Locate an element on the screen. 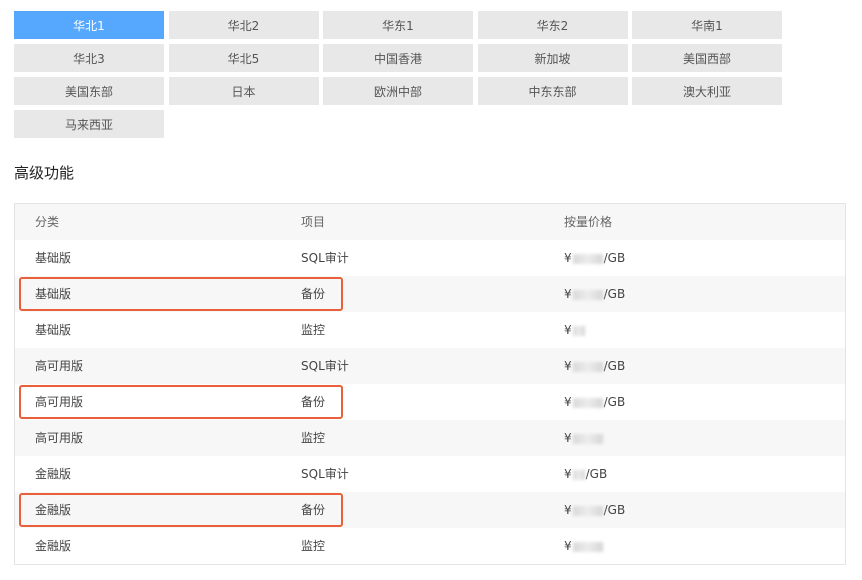 The width and height of the screenshot is (862, 580). region-tab: 新加坡 is located at coordinates (552, 58).